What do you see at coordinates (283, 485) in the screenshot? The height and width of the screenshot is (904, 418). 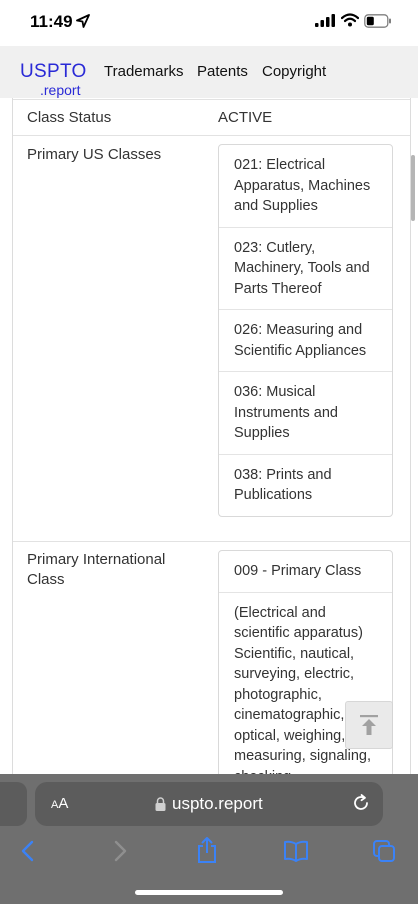 I see `list-item: 038: Prints and Publications` at bounding box center [283, 485].